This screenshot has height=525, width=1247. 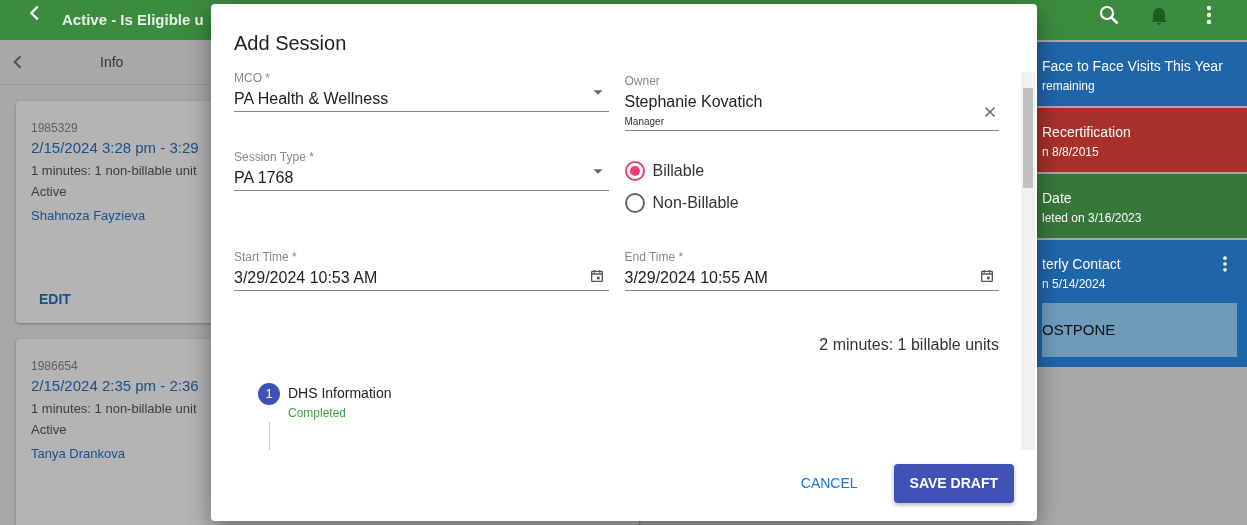 I want to click on field-label: Start Time *, so click(x=266, y=257).